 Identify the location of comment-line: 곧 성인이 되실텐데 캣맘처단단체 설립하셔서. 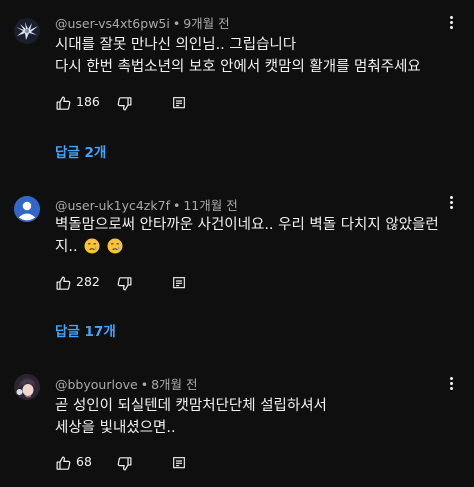
(191, 406).